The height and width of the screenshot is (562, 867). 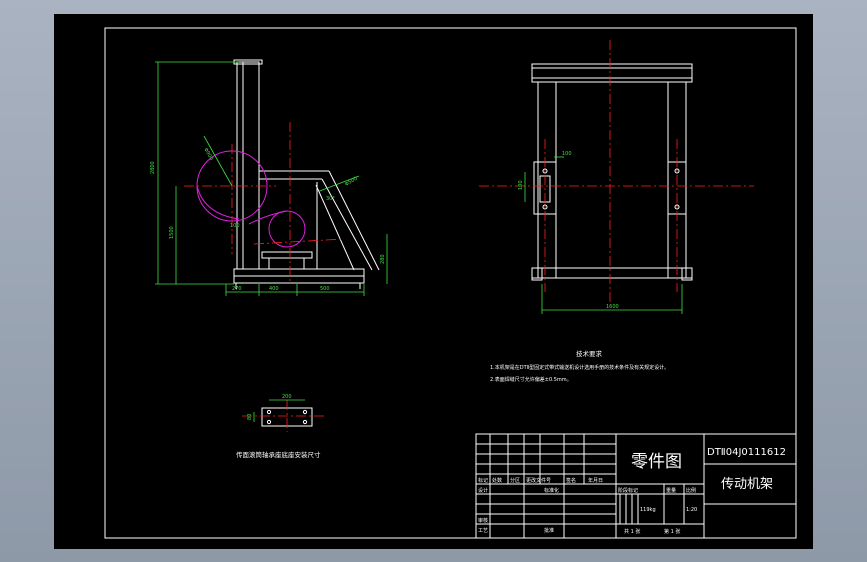 I want to click on dim-width: 1600, so click(x=612, y=307).